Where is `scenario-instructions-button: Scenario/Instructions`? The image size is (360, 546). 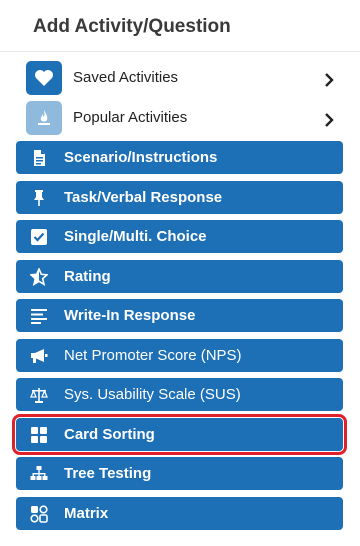
scenario-instructions-button: Scenario/Instructions is located at coordinates (179, 157).